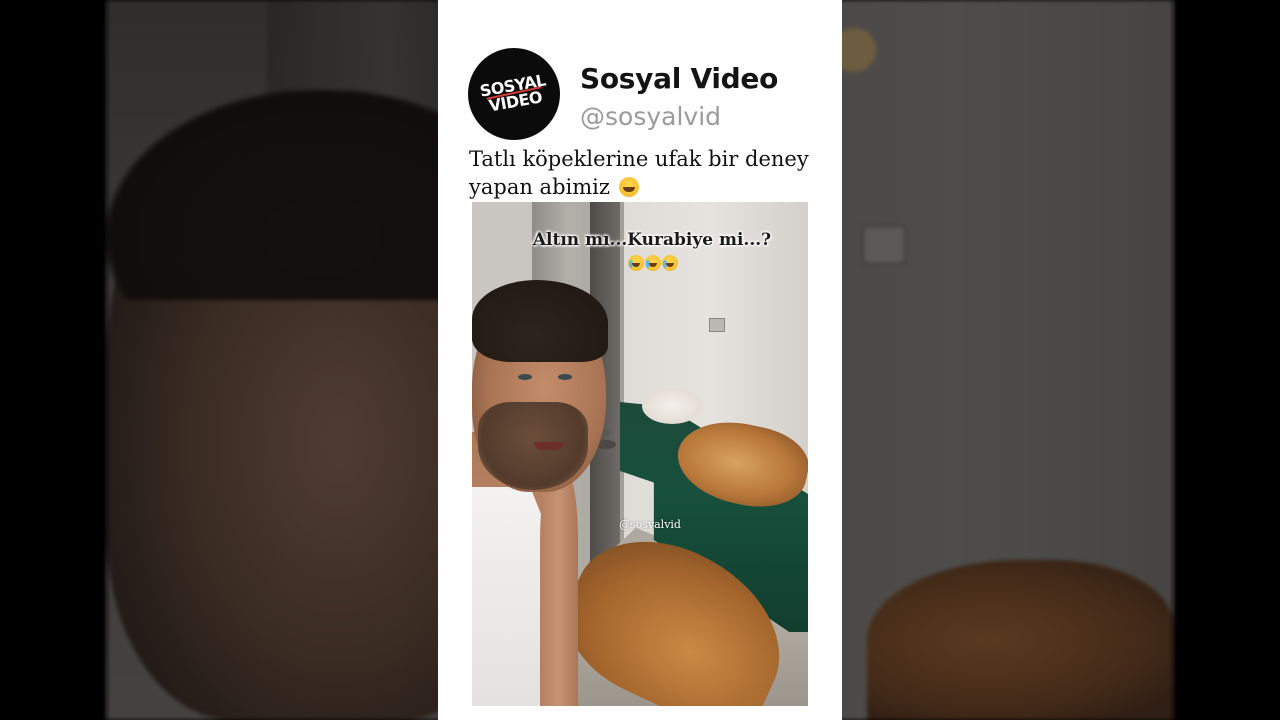 This screenshot has width=1280, height=720. What do you see at coordinates (533, 446) in the screenshot?
I see `man-beard` at bounding box center [533, 446].